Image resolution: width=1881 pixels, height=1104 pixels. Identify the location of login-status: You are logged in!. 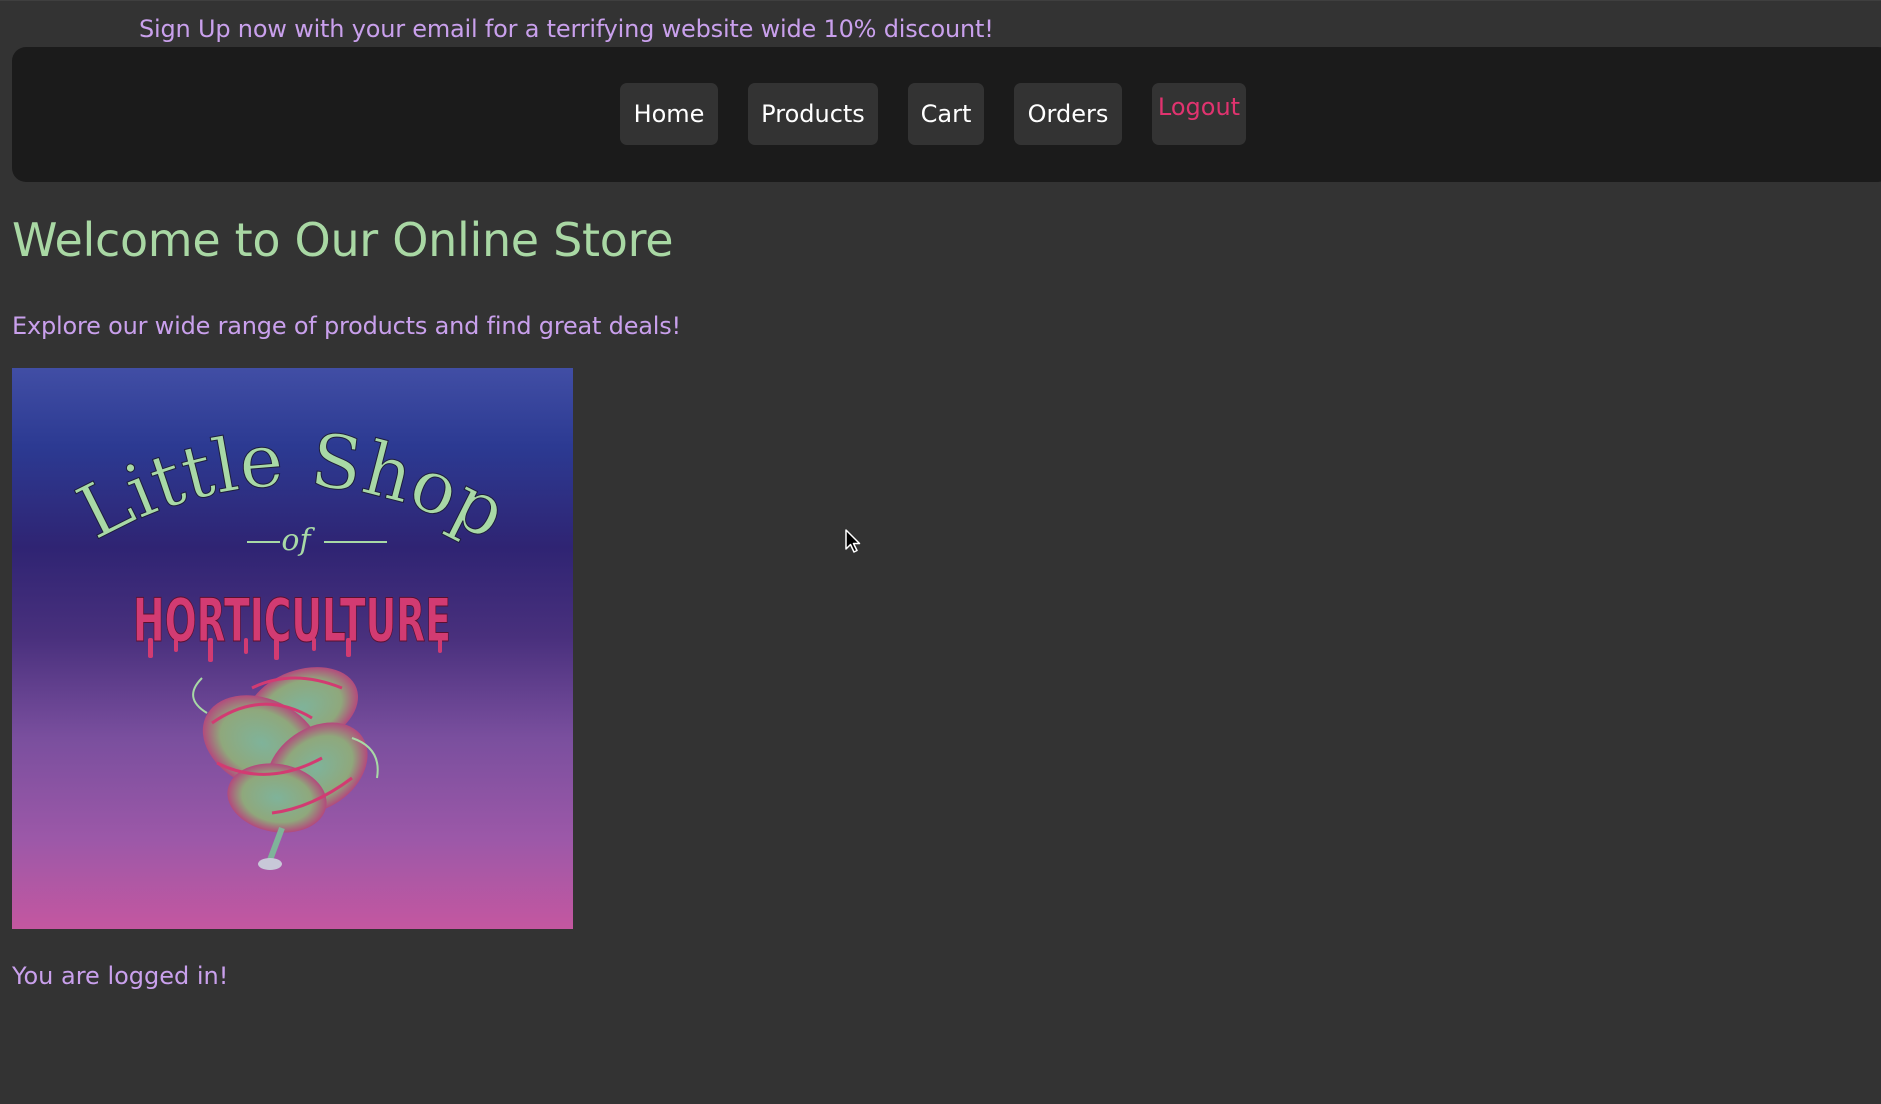
(120, 976).